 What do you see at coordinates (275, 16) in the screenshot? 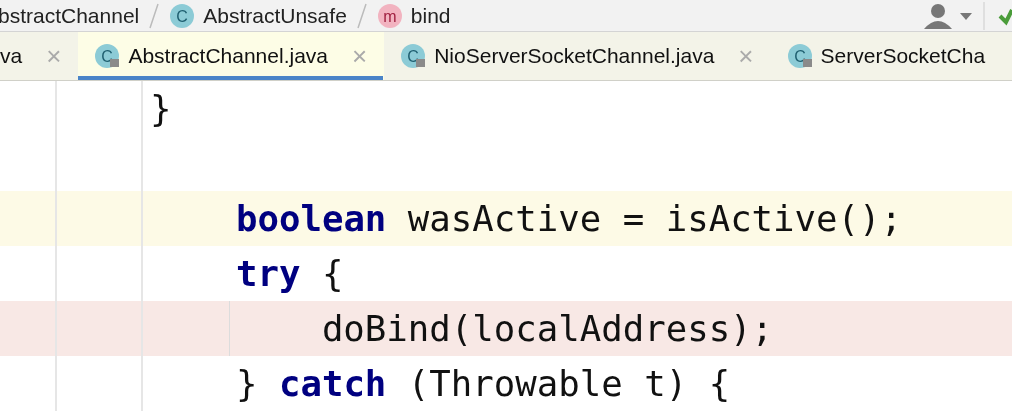
I see `breadcrumb-item: AbstractUnsafe` at bounding box center [275, 16].